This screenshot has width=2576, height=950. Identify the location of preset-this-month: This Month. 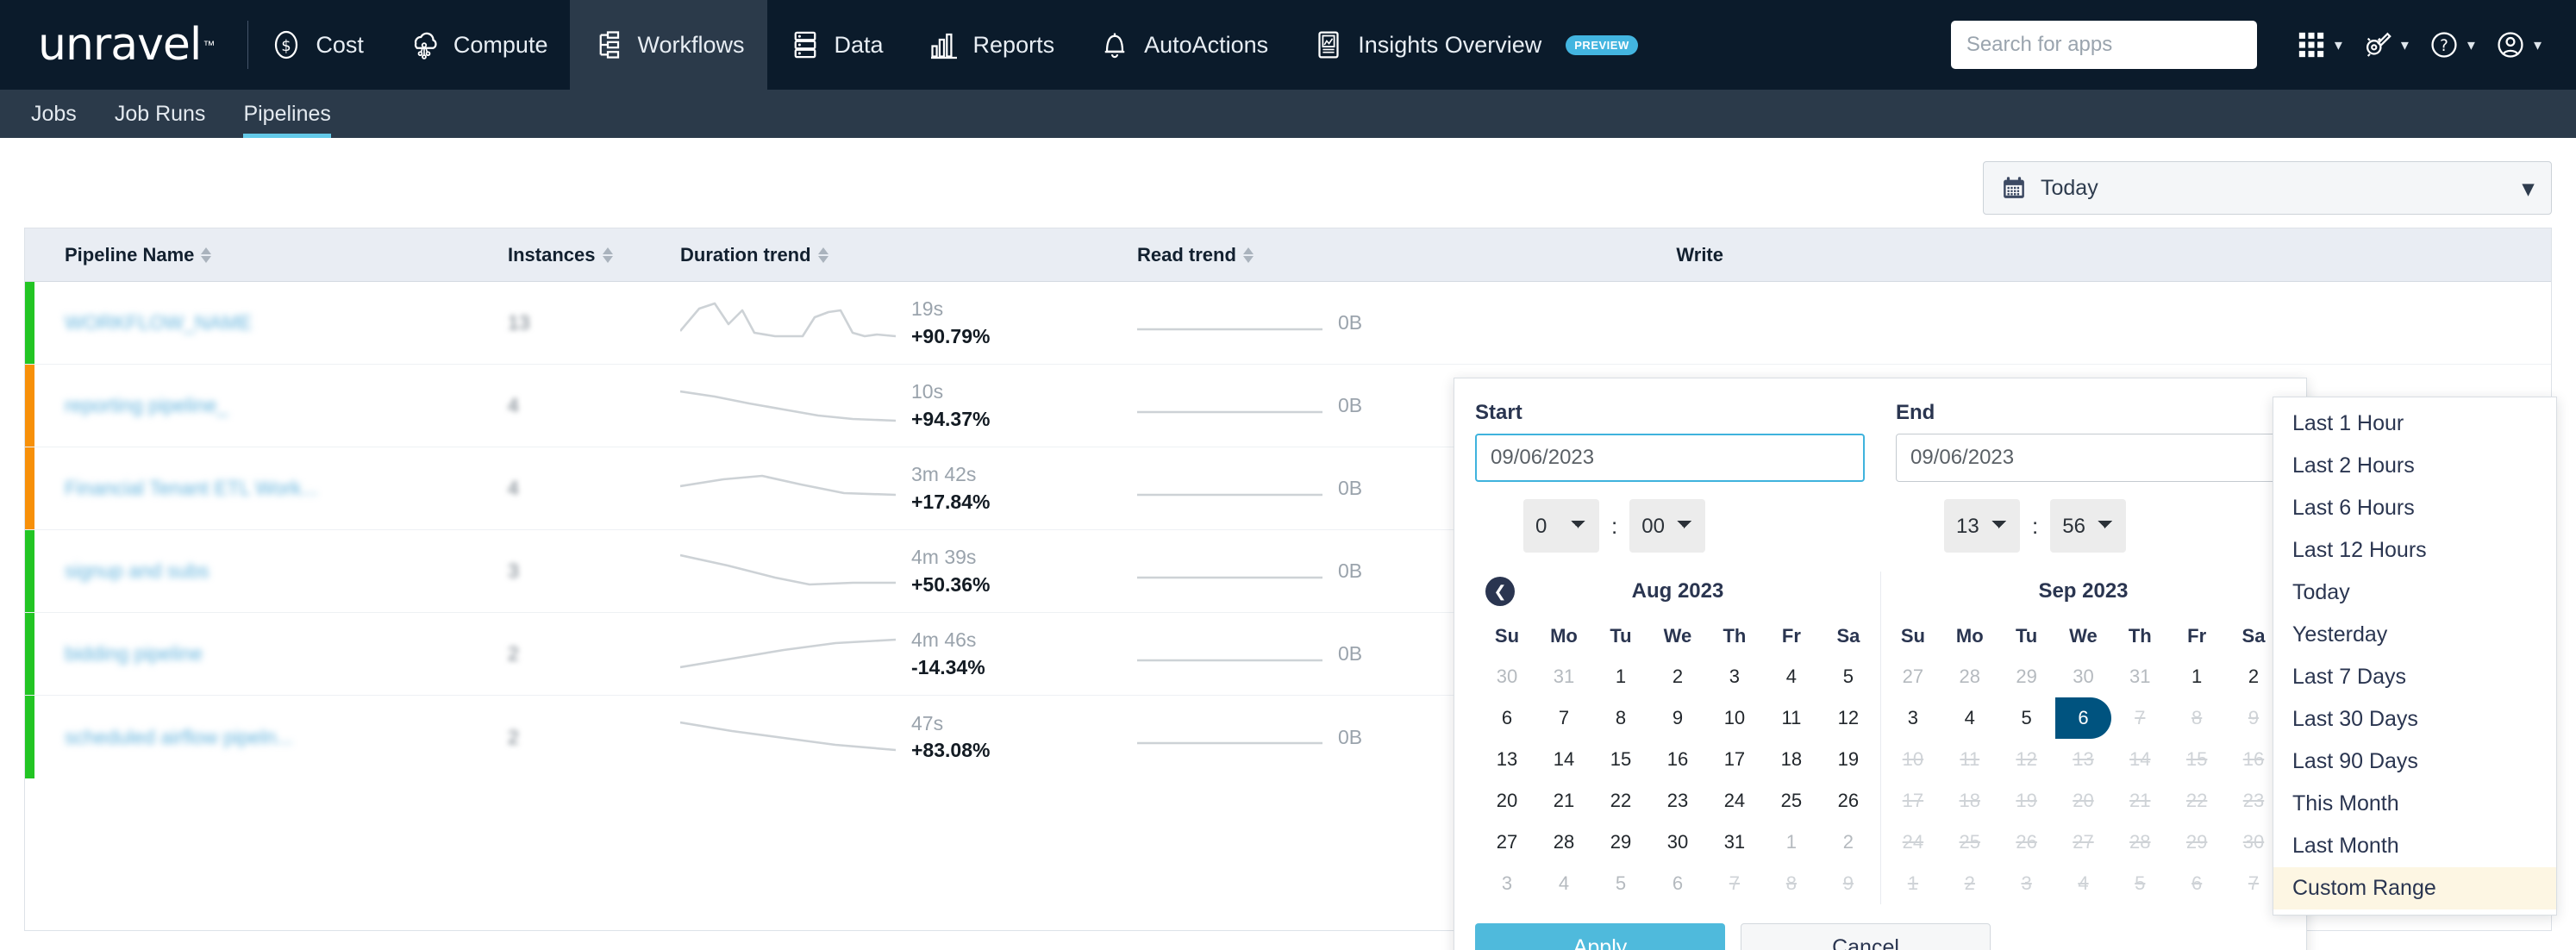
(2414, 804).